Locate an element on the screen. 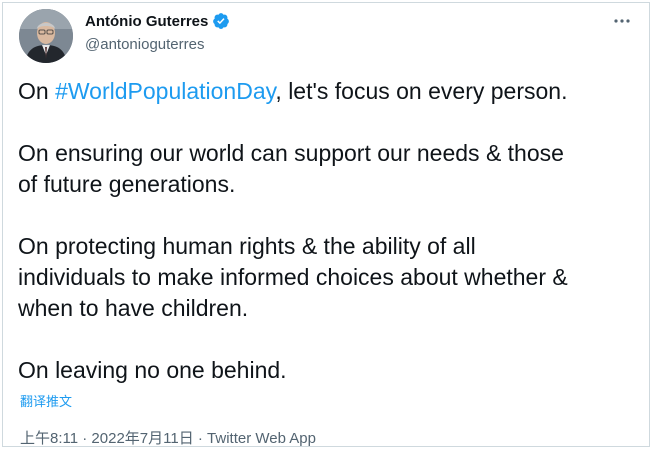 Image resolution: width=654 pixels, height=451 pixels. avatar-portrait-icon is located at coordinates (46, 36).